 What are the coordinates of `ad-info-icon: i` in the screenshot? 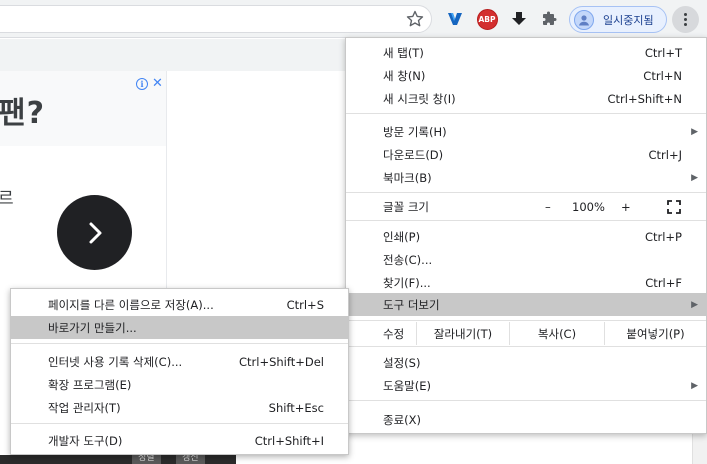 It's located at (142, 84).